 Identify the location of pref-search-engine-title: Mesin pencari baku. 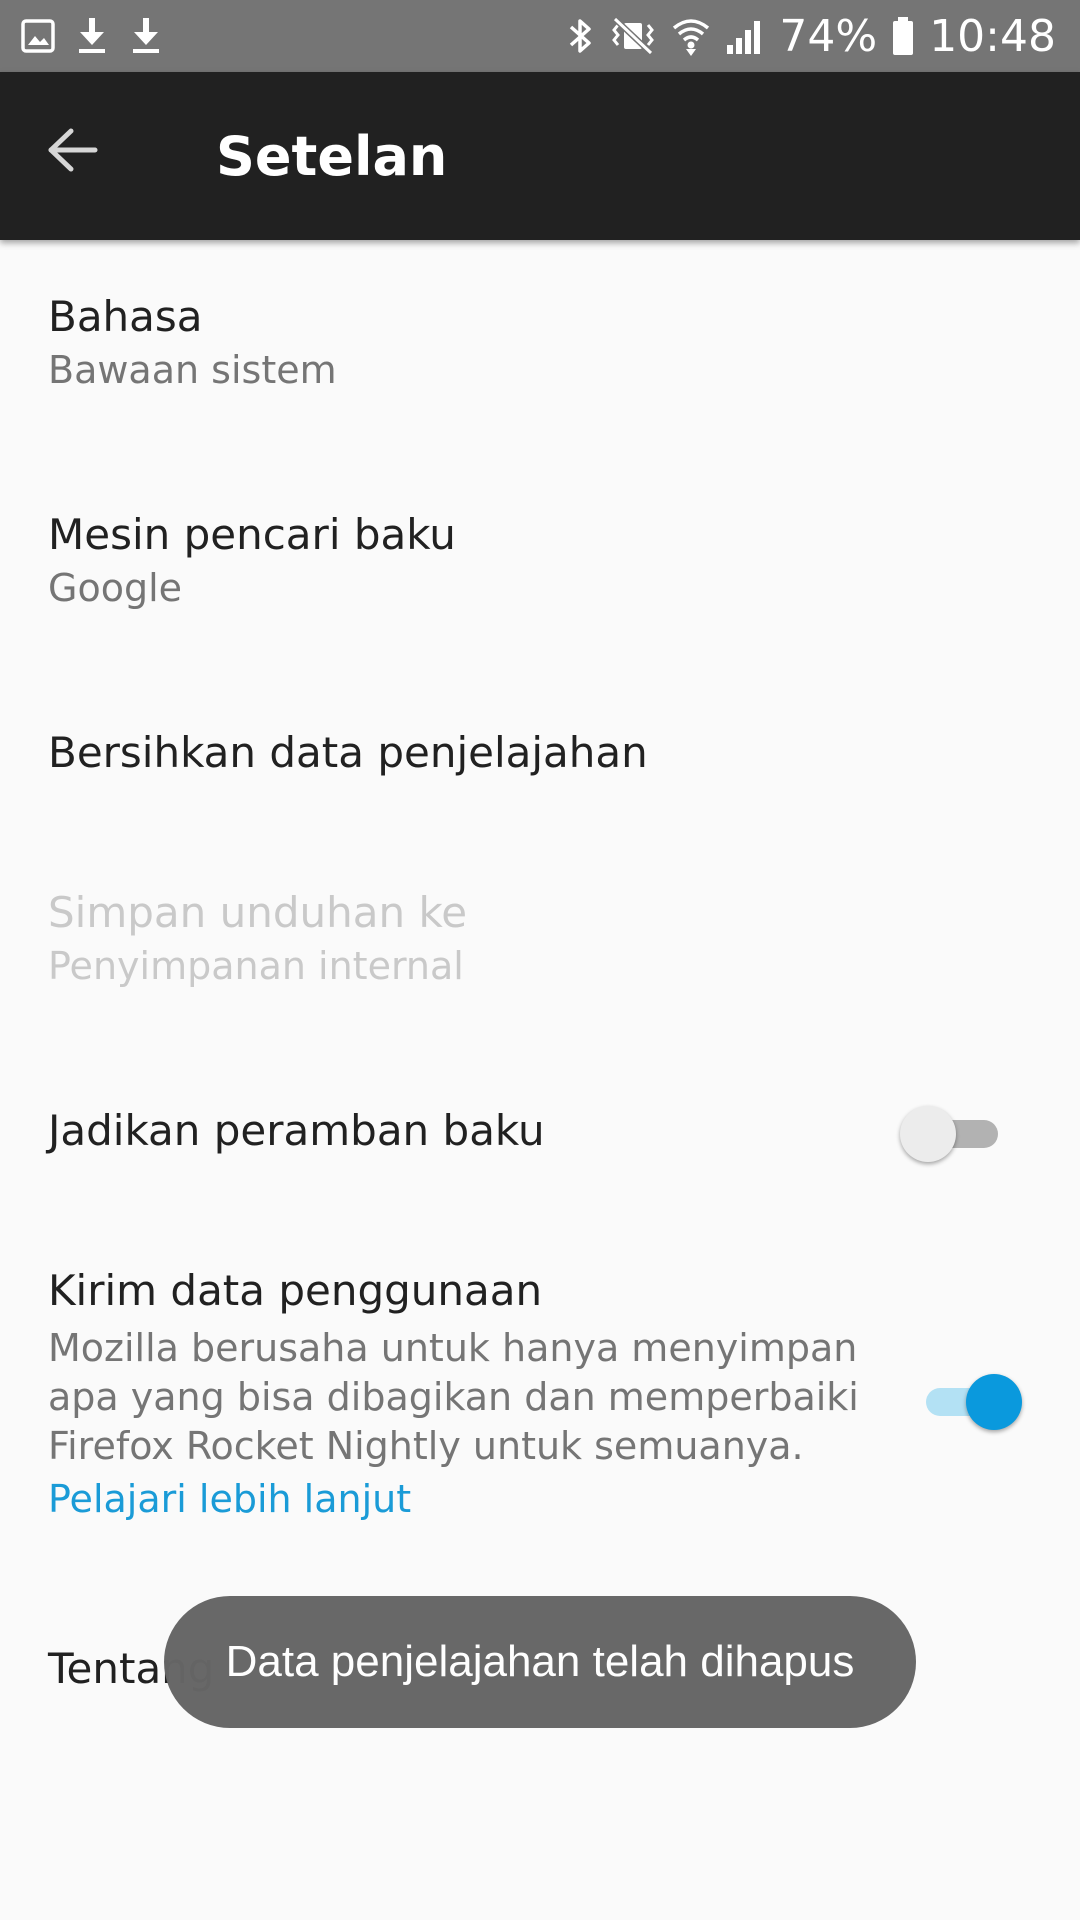
(252, 534).